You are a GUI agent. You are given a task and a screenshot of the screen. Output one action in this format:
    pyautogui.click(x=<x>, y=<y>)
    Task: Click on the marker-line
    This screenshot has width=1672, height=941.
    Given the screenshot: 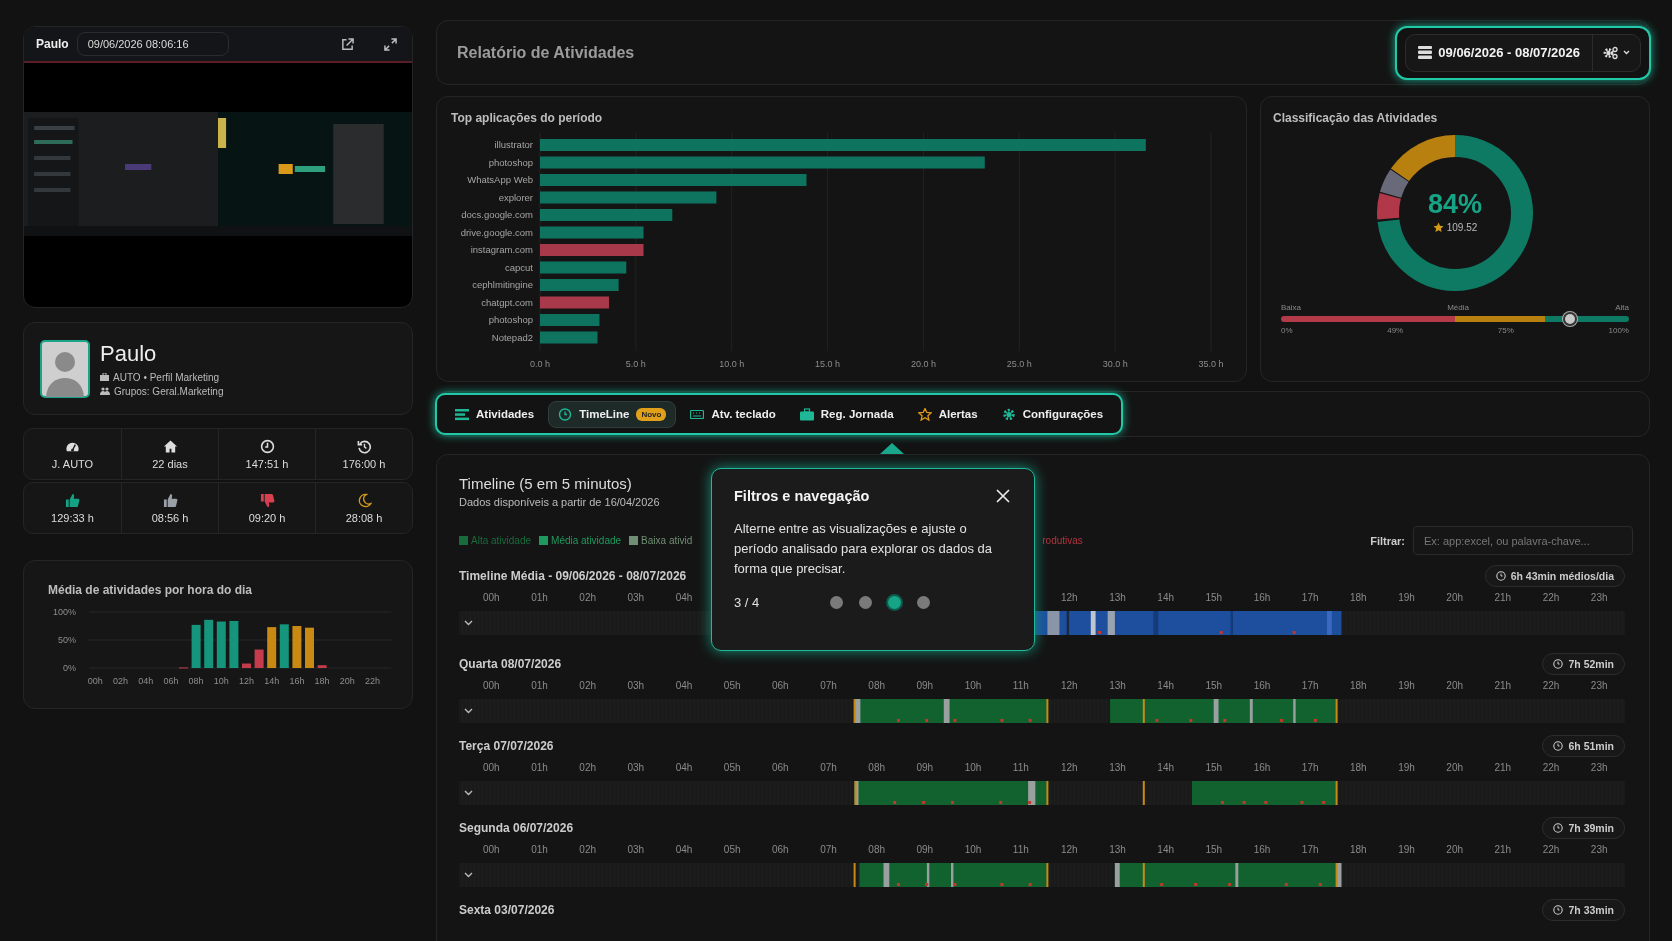 What is the action you would take?
    pyautogui.click(x=854, y=875)
    